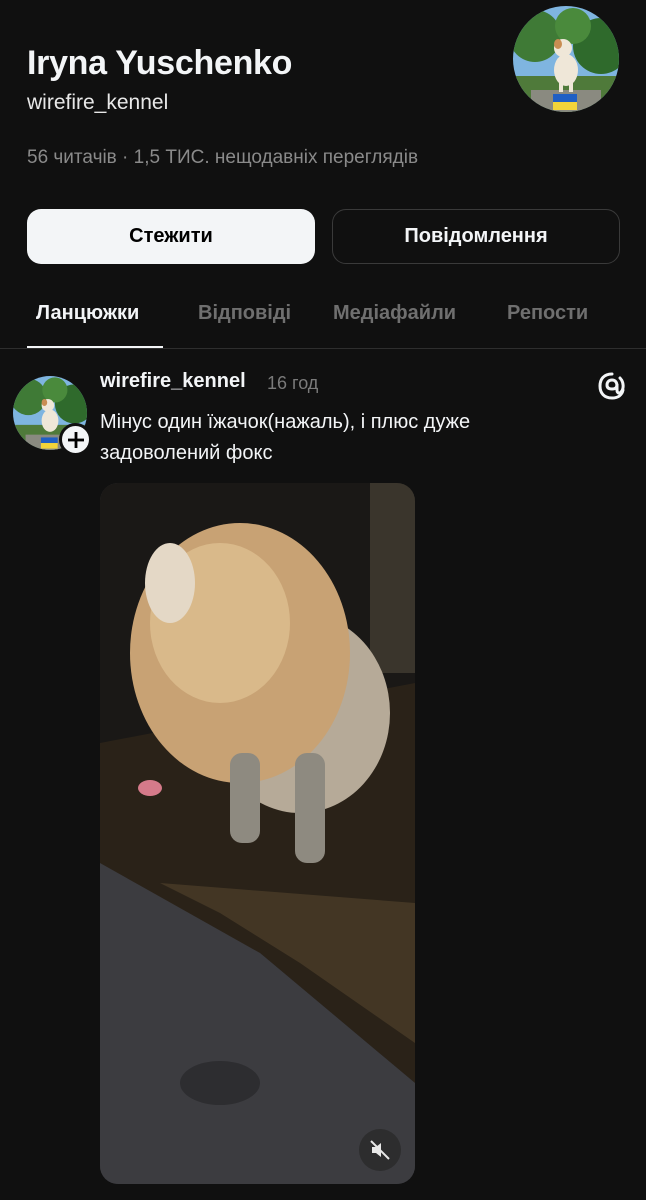  Describe the element at coordinates (173, 381) in the screenshot. I see `post-author: wirefire_kennel` at that location.